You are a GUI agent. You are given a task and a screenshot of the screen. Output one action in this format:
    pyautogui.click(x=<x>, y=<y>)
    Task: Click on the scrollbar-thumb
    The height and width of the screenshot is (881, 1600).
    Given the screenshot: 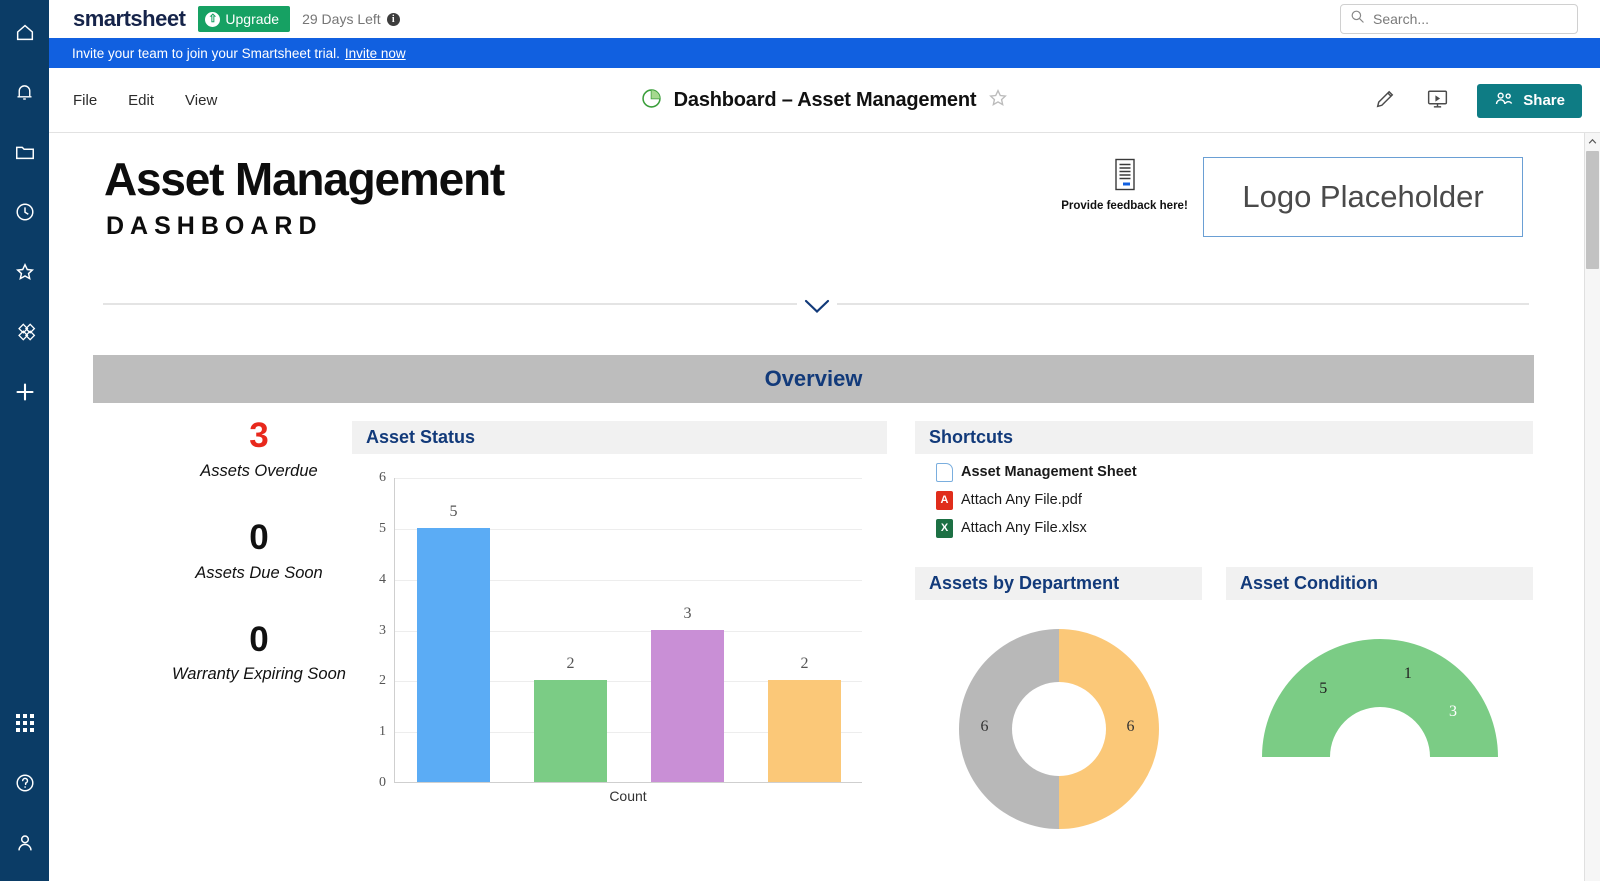 What is the action you would take?
    pyautogui.click(x=1592, y=210)
    